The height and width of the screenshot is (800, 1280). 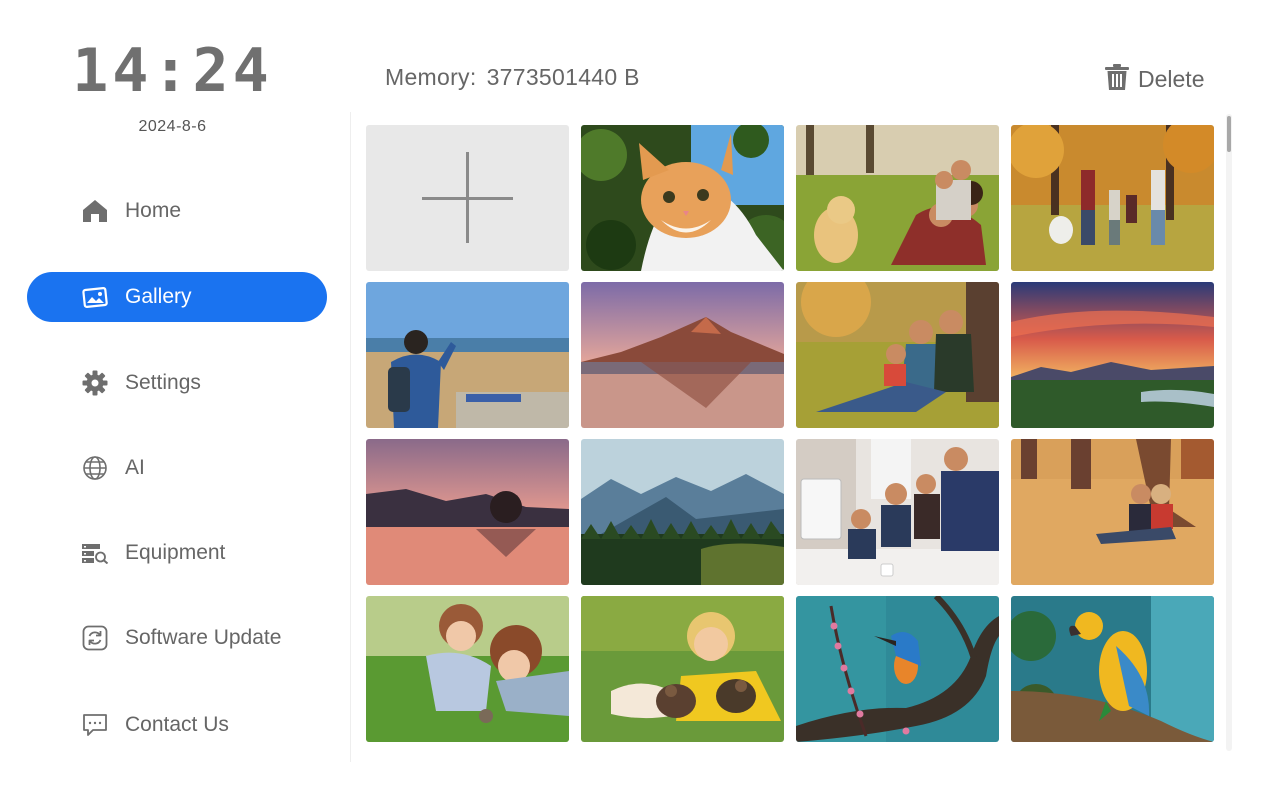 I want to click on nav-item-gallery: Gallery, so click(x=177, y=297).